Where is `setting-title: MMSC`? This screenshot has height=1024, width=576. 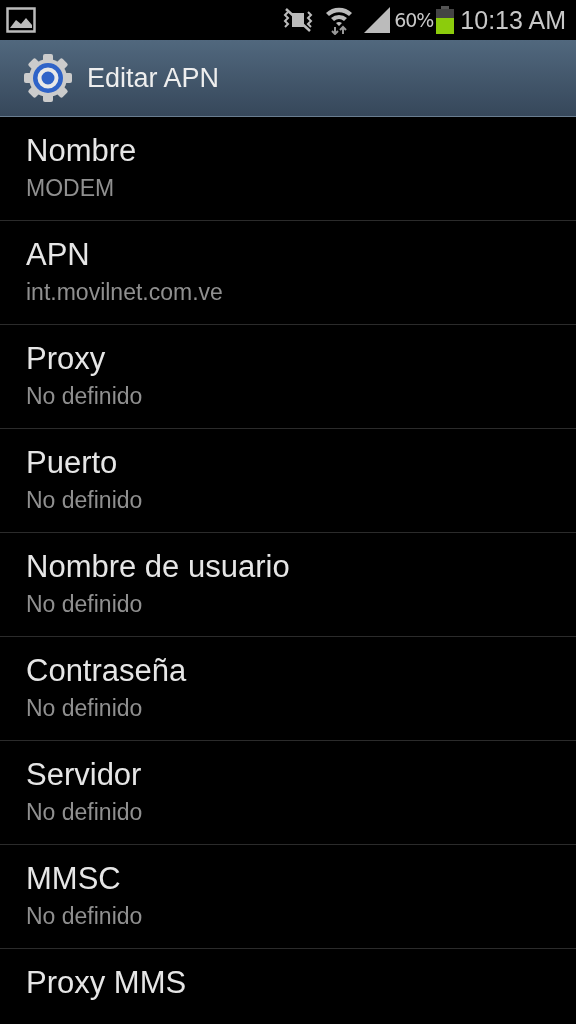 setting-title: MMSC is located at coordinates (288, 879).